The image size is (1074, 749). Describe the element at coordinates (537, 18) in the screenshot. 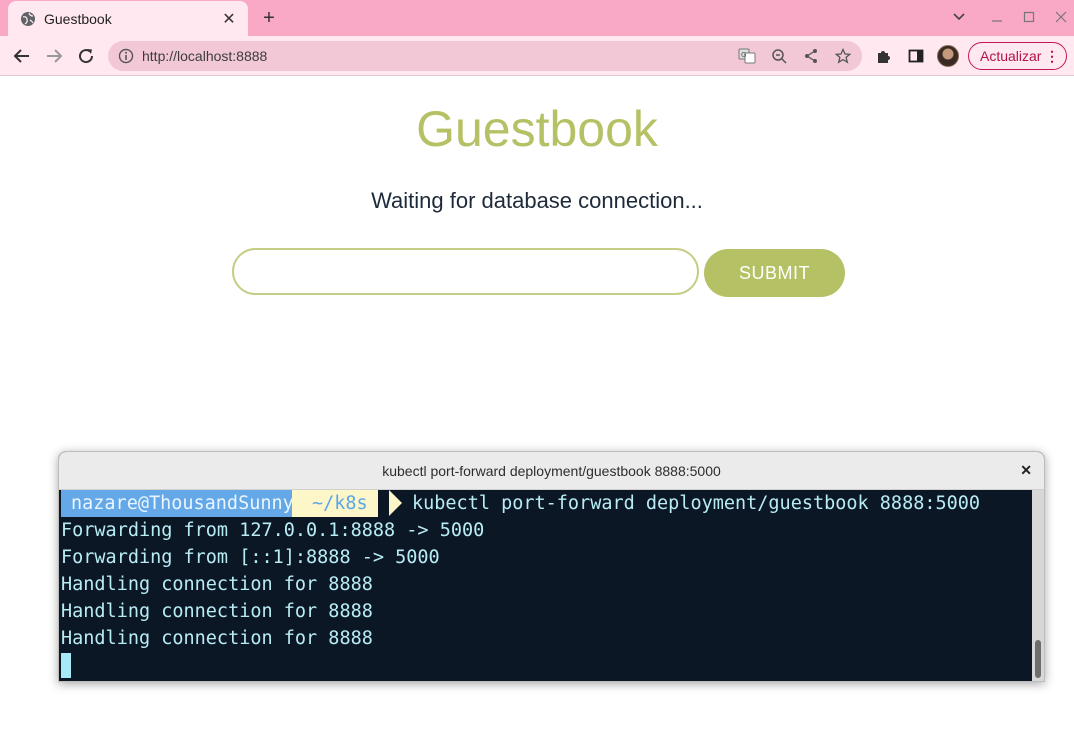

I see `tab-strip: Guestbook ✕ +` at that location.